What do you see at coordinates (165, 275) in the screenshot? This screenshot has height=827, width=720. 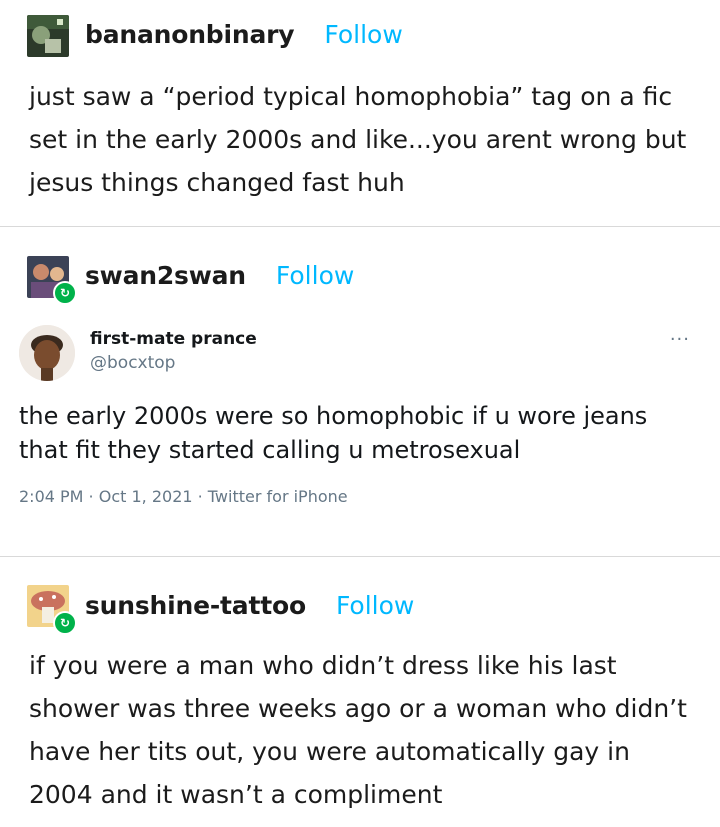 I see `username: swan2swan` at bounding box center [165, 275].